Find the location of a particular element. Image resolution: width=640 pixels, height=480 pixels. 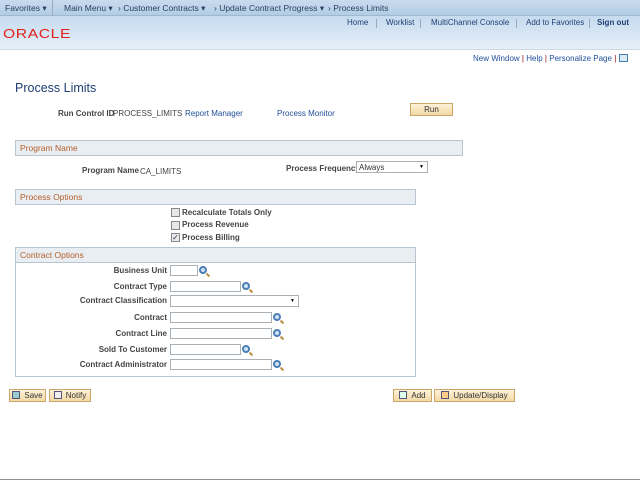

breadcrumb-process-limits: › Process Limits is located at coordinates (358, 8).